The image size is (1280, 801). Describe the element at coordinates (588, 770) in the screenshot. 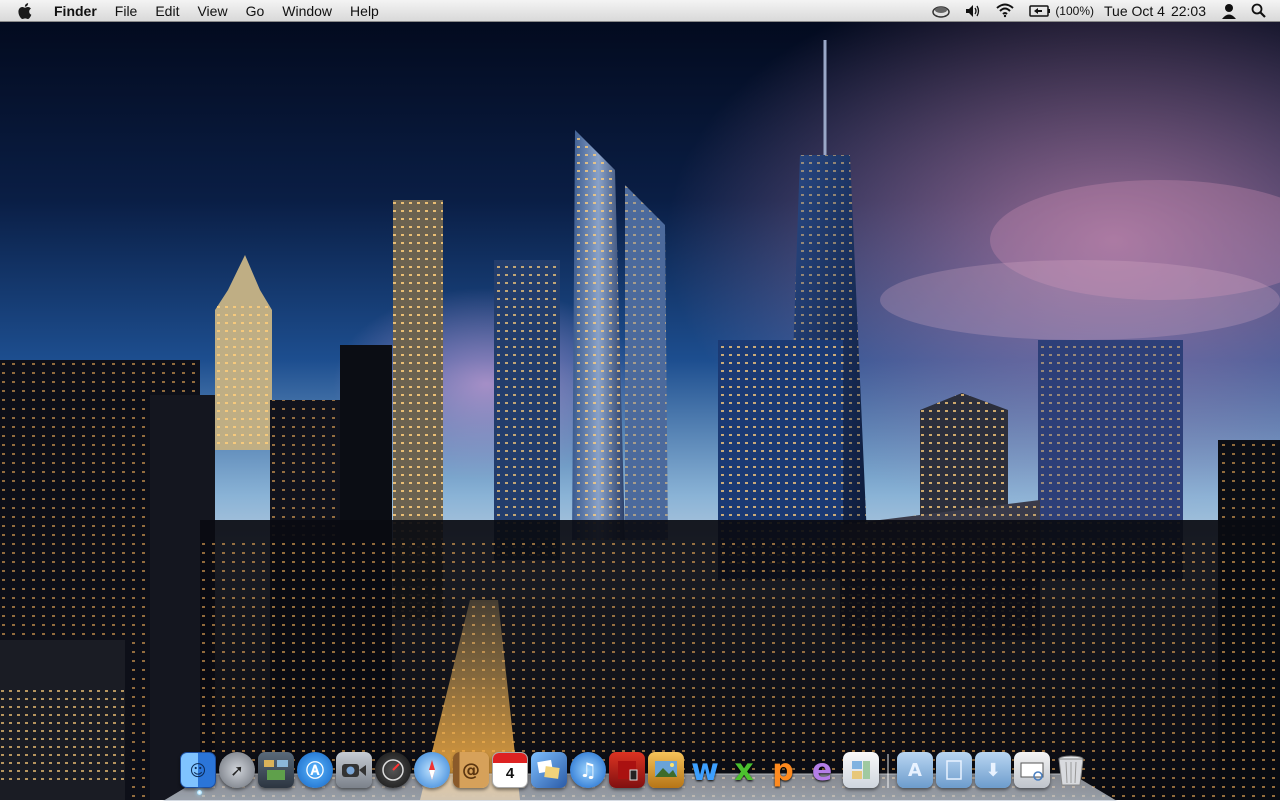

I see `music-note-icon: ♫` at that location.